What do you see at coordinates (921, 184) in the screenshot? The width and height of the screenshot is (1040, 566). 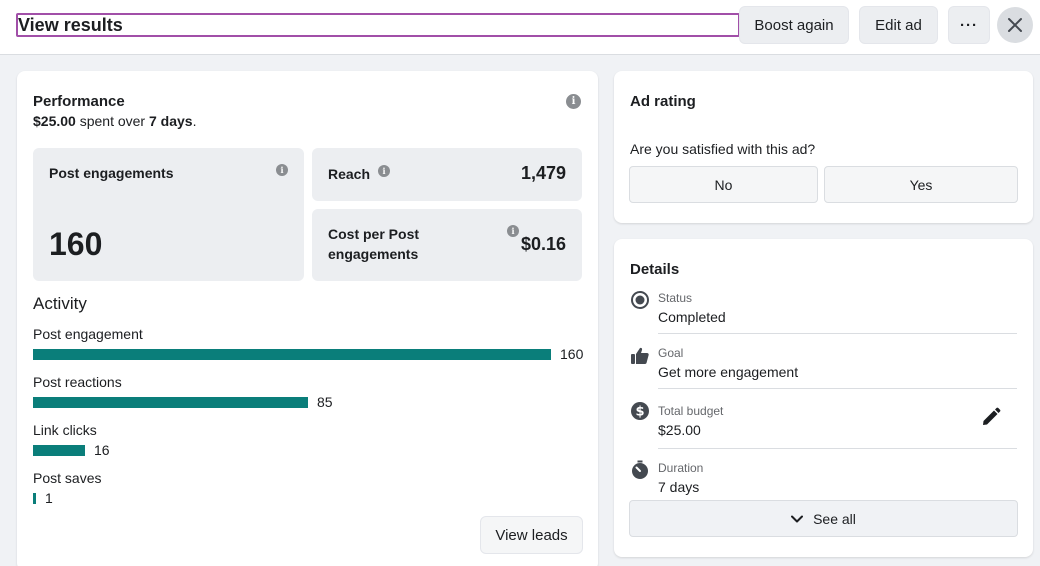 I see `yes-button: Yes` at bounding box center [921, 184].